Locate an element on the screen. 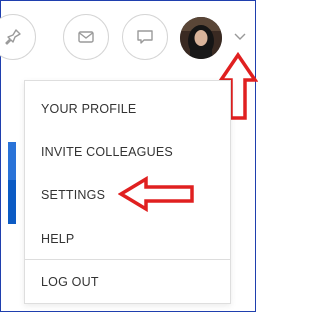 The image size is (320, 314). background-panel-edge is located at coordinates (12, 183).